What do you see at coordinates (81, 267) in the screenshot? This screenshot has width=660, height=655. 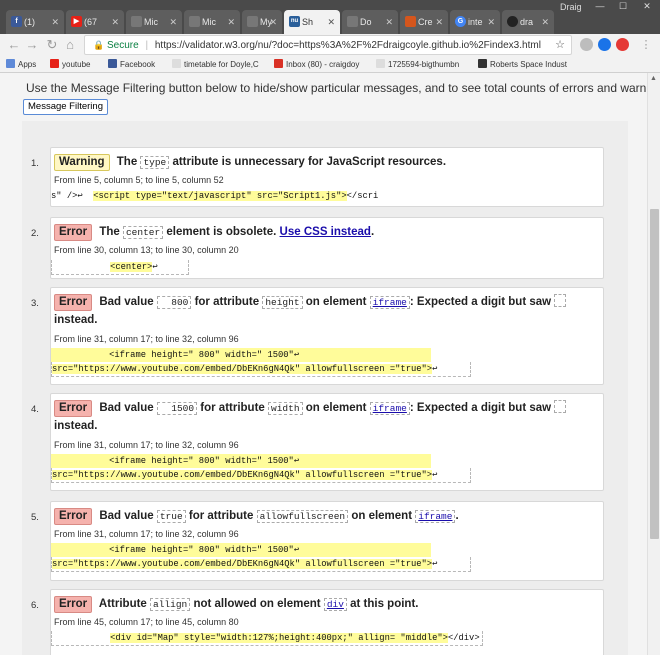 I see `extract-text` at bounding box center [81, 267].